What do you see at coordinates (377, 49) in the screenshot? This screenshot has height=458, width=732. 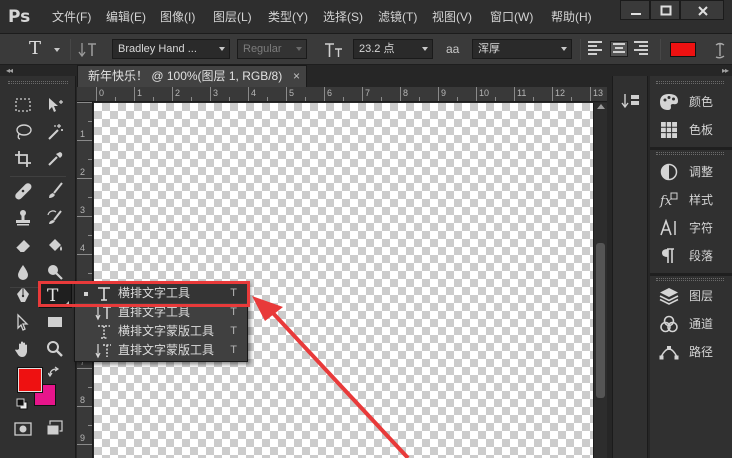 I see `font-size-value: 23.2 点` at bounding box center [377, 49].